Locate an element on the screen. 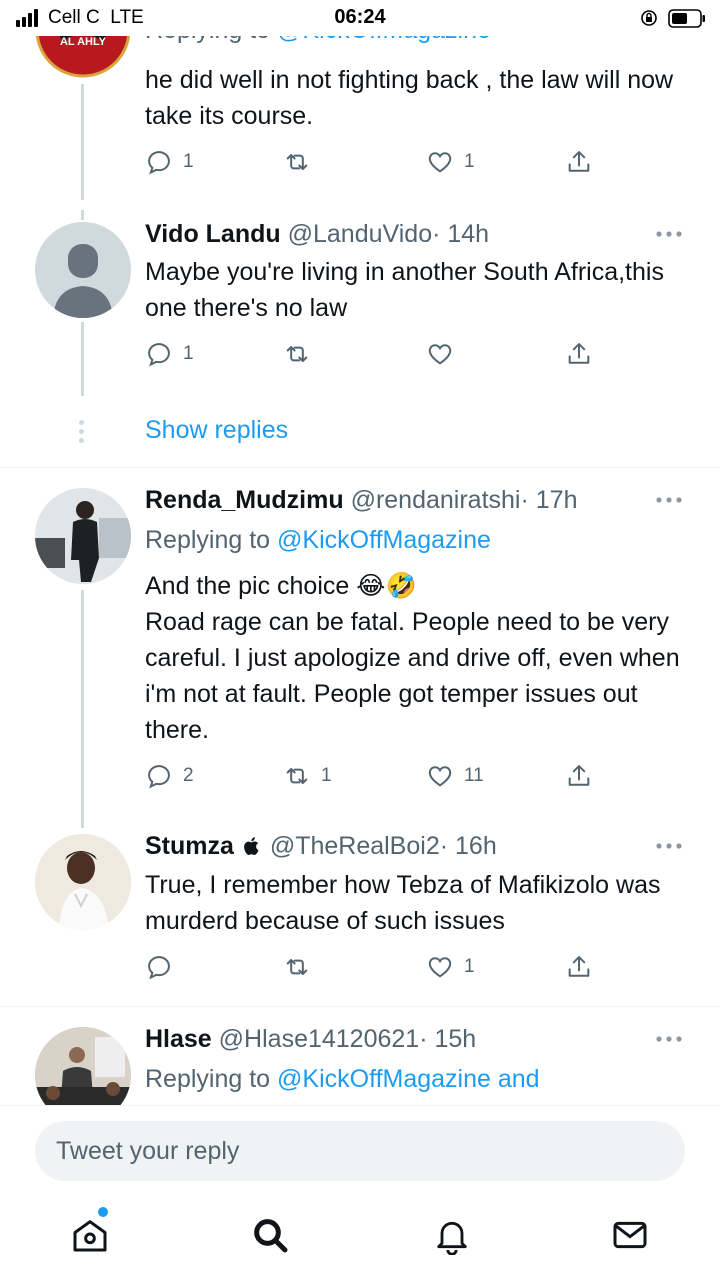 The image size is (720, 1280). mention-link: @KickOffMagazine is located at coordinates (384, 540).